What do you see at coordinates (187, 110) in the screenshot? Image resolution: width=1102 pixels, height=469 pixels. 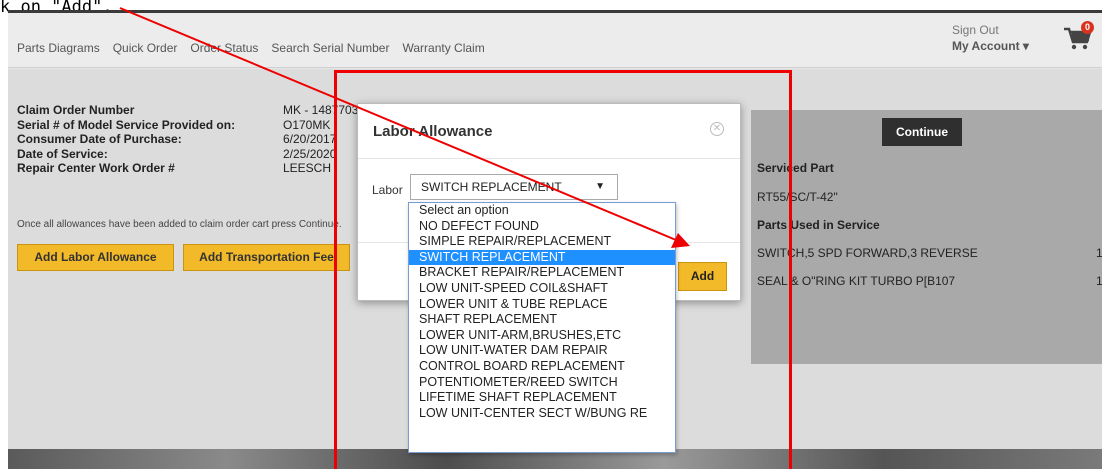 I see `claim-info-row: Claim Order Number MK - 1487703` at bounding box center [187, 110].